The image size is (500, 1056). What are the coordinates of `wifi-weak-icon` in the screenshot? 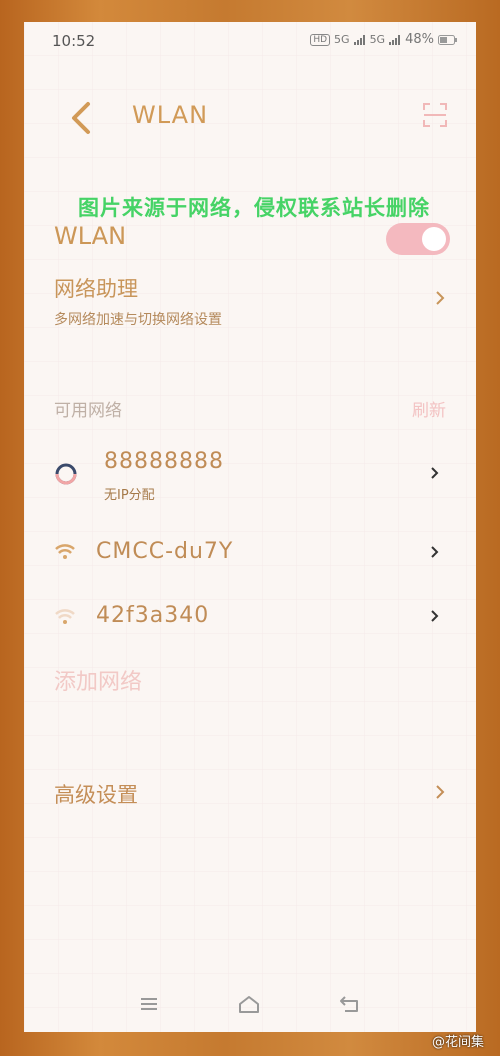 It's located at (65, 616).